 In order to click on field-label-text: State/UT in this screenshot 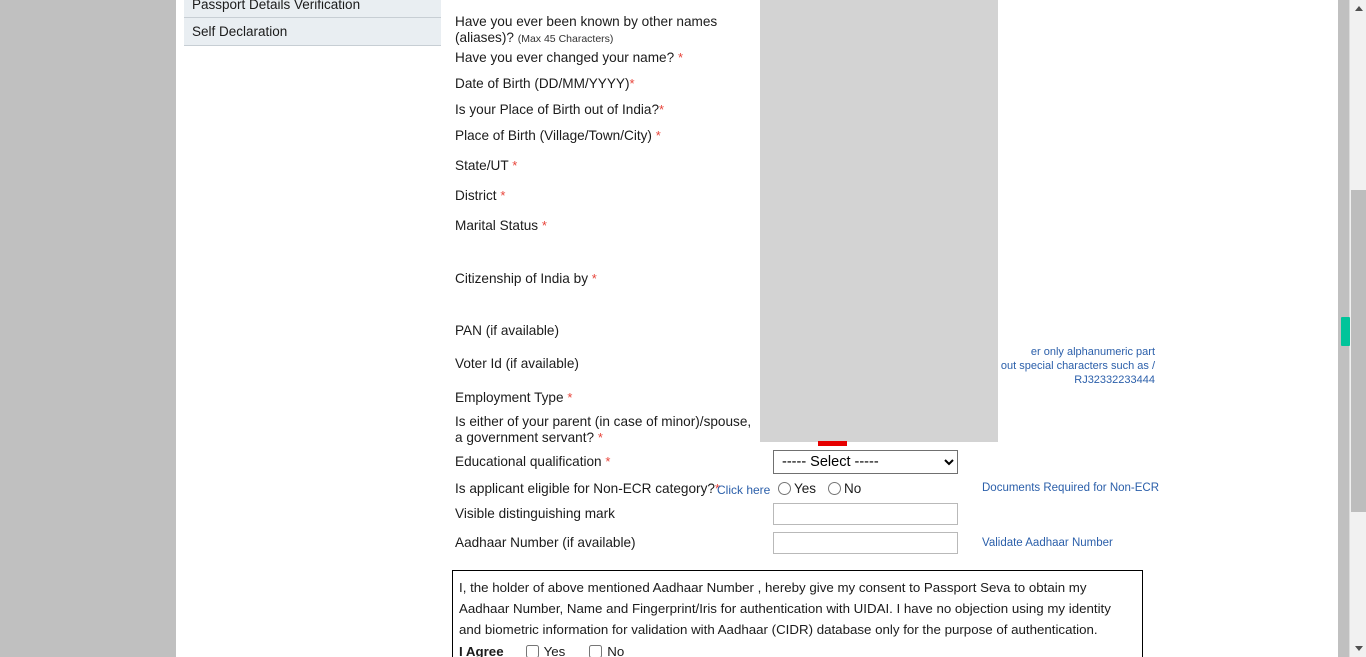, I will do `click(482, 165)`.